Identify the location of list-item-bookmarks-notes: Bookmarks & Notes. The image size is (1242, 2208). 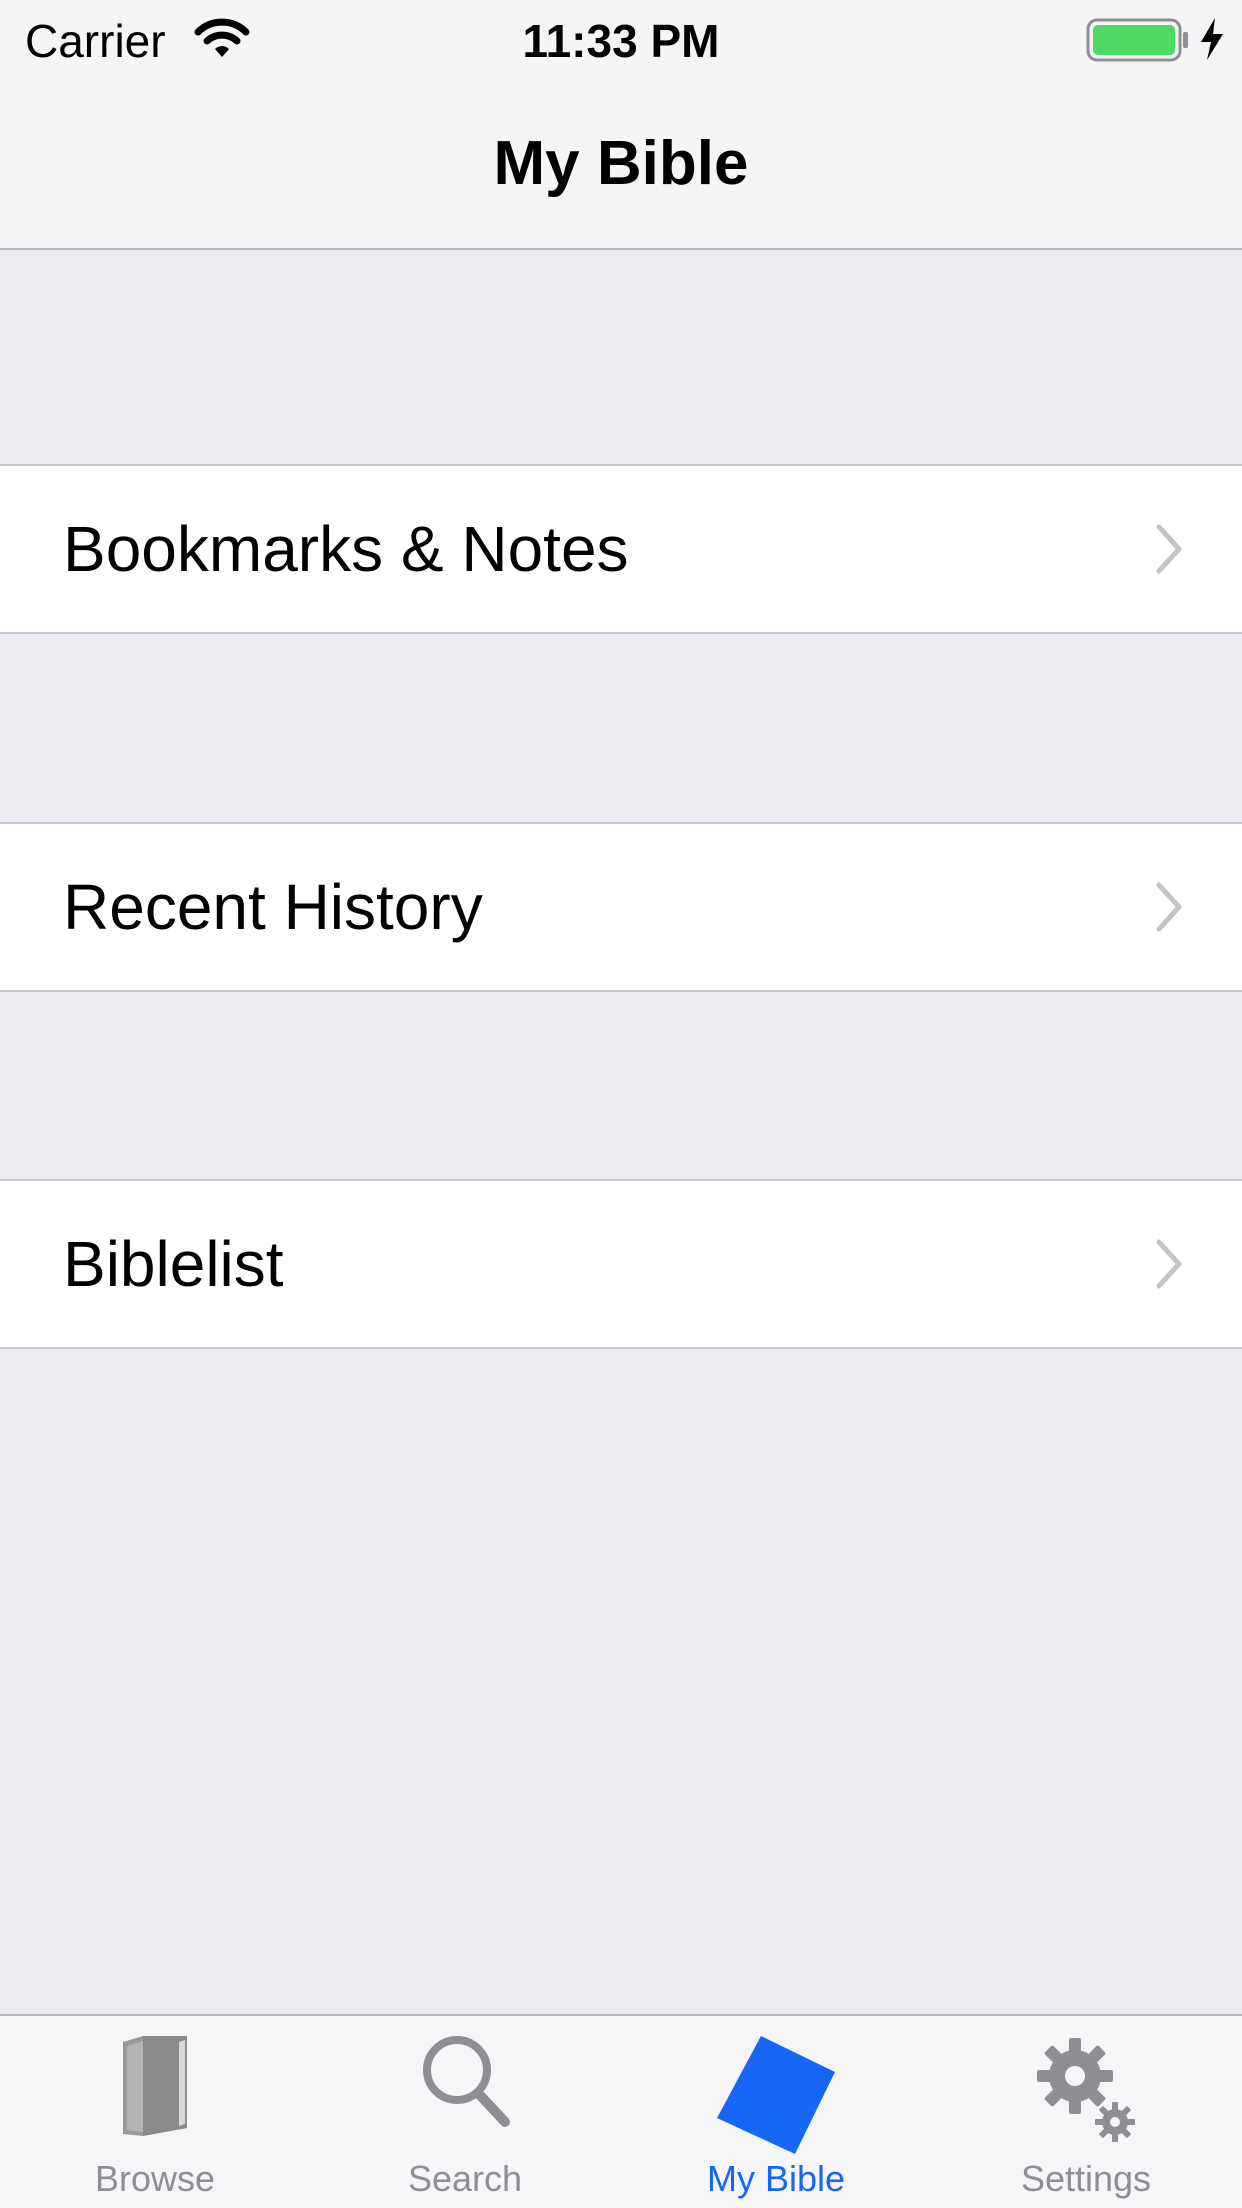
(621, 549).